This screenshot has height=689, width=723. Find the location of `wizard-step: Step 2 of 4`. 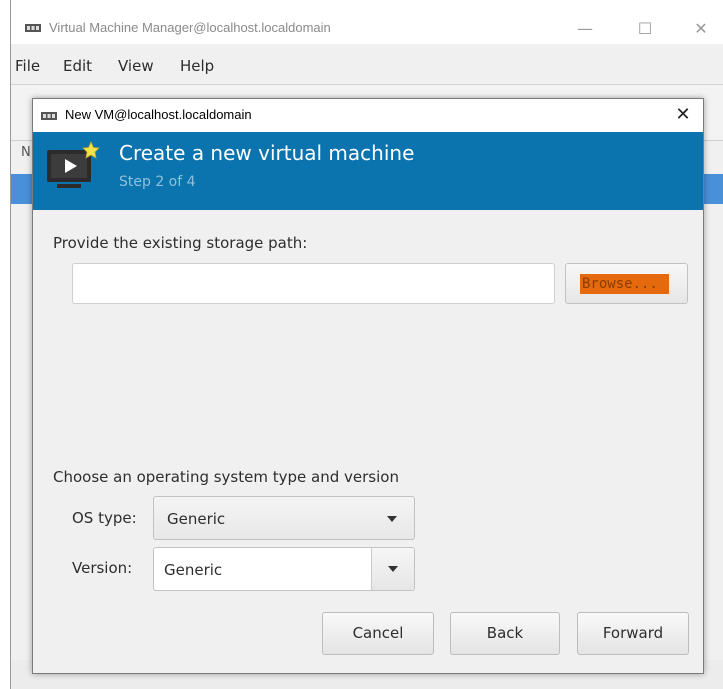

wizard-step: Step 2 of 4 is located at coordinates (157, 182).